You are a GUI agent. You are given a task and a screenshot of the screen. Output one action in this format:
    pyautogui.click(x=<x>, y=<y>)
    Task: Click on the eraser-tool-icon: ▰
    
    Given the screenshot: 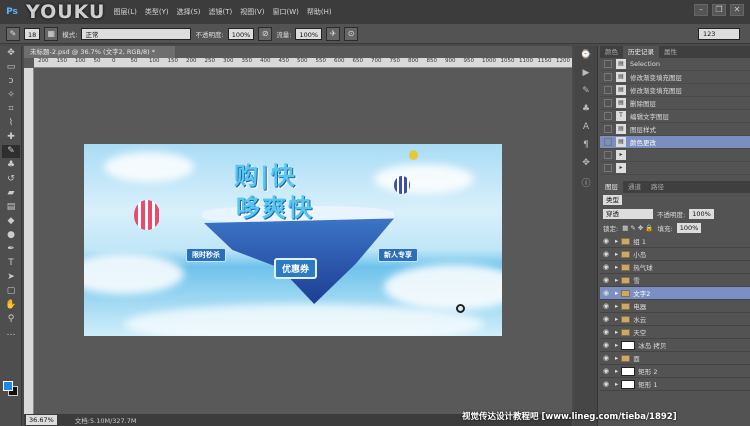 What is the action you would take?
    pyautogui.click(x=11, y=193)
    